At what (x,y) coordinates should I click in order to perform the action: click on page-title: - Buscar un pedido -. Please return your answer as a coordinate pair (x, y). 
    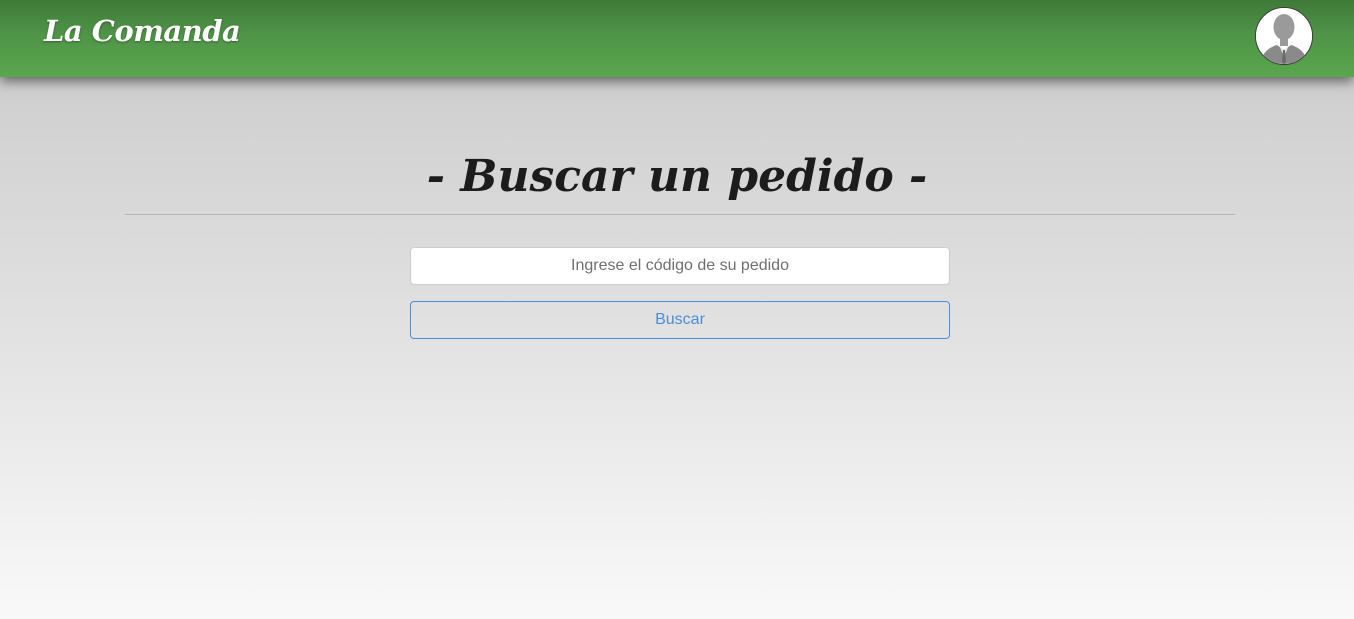
    Looking at the image, I should click on (677, 177).